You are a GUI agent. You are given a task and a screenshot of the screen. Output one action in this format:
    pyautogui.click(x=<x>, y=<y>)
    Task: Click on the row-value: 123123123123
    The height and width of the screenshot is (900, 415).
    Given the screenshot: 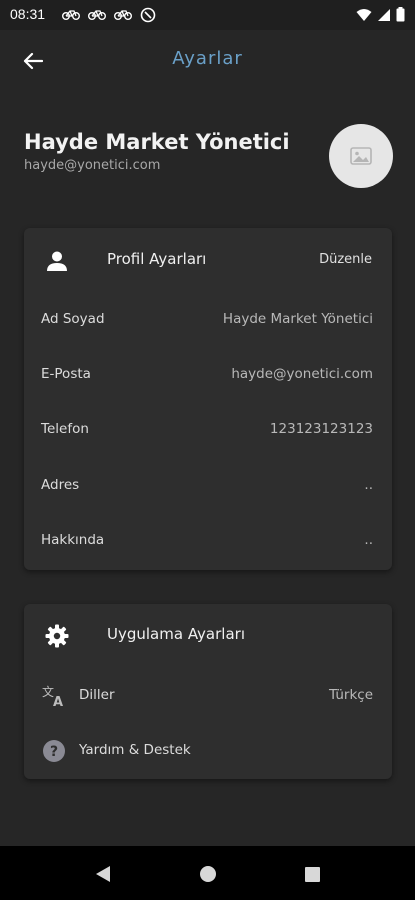 What is the action you would take?
    pyautogui.click(x=321, y=429)
    